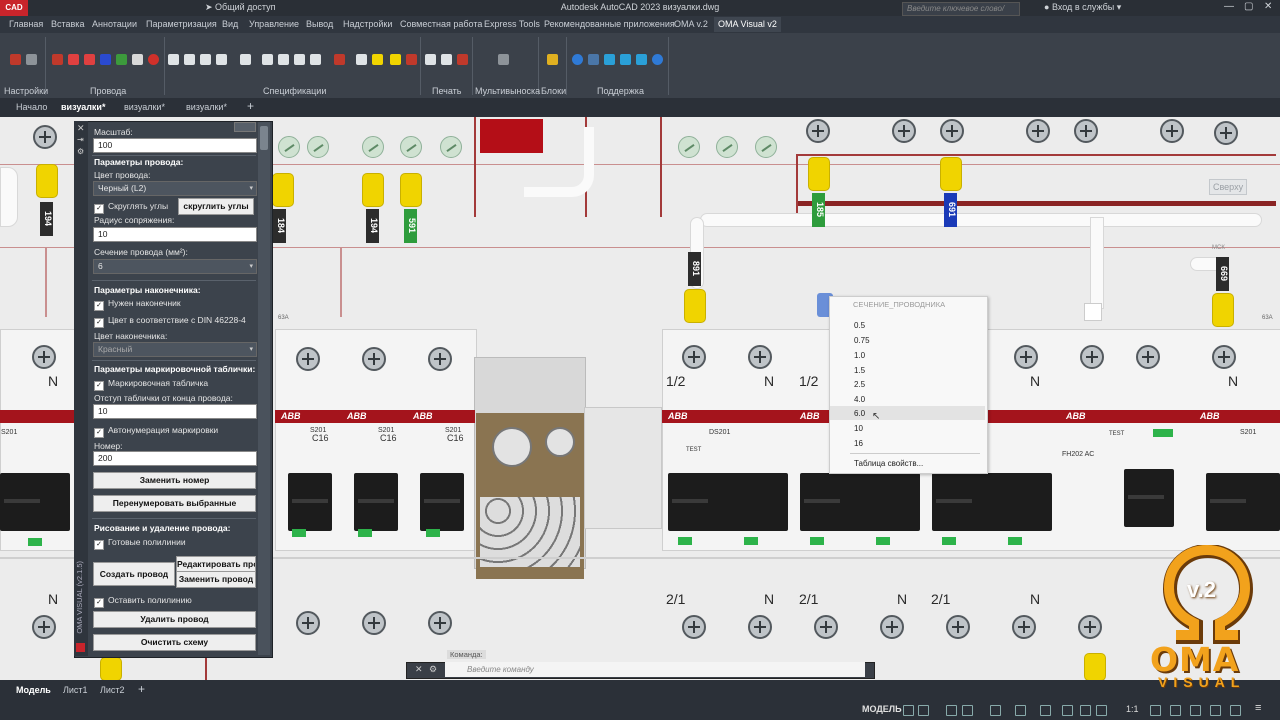 This screenshot has height=720, width=1280. I want to click on tab-home: Главная, so click(26, 24).